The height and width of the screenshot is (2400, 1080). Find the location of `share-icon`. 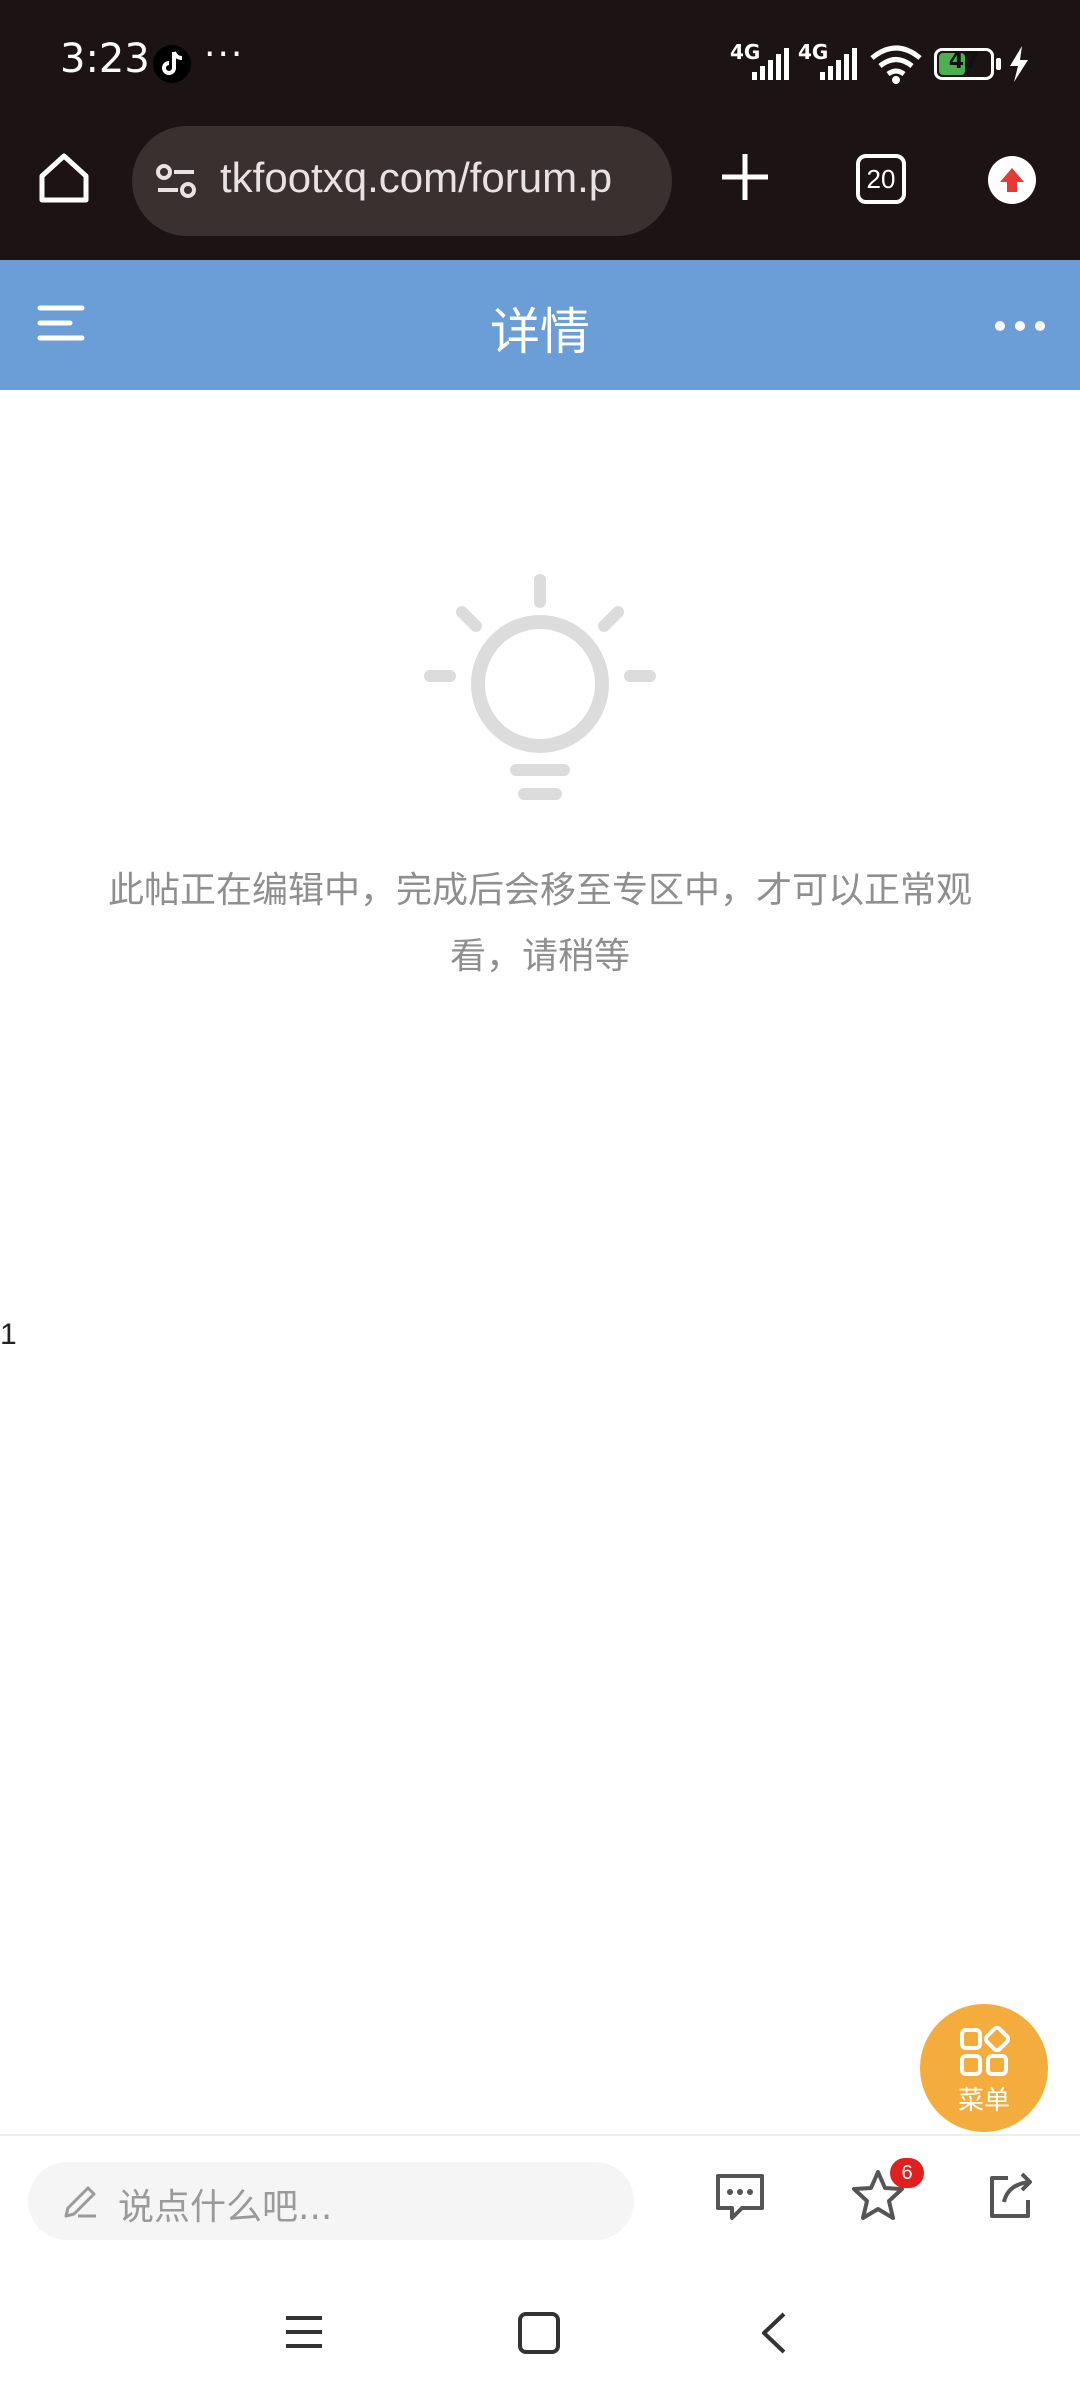

share-icon is located at coordinates (1010, 2196).